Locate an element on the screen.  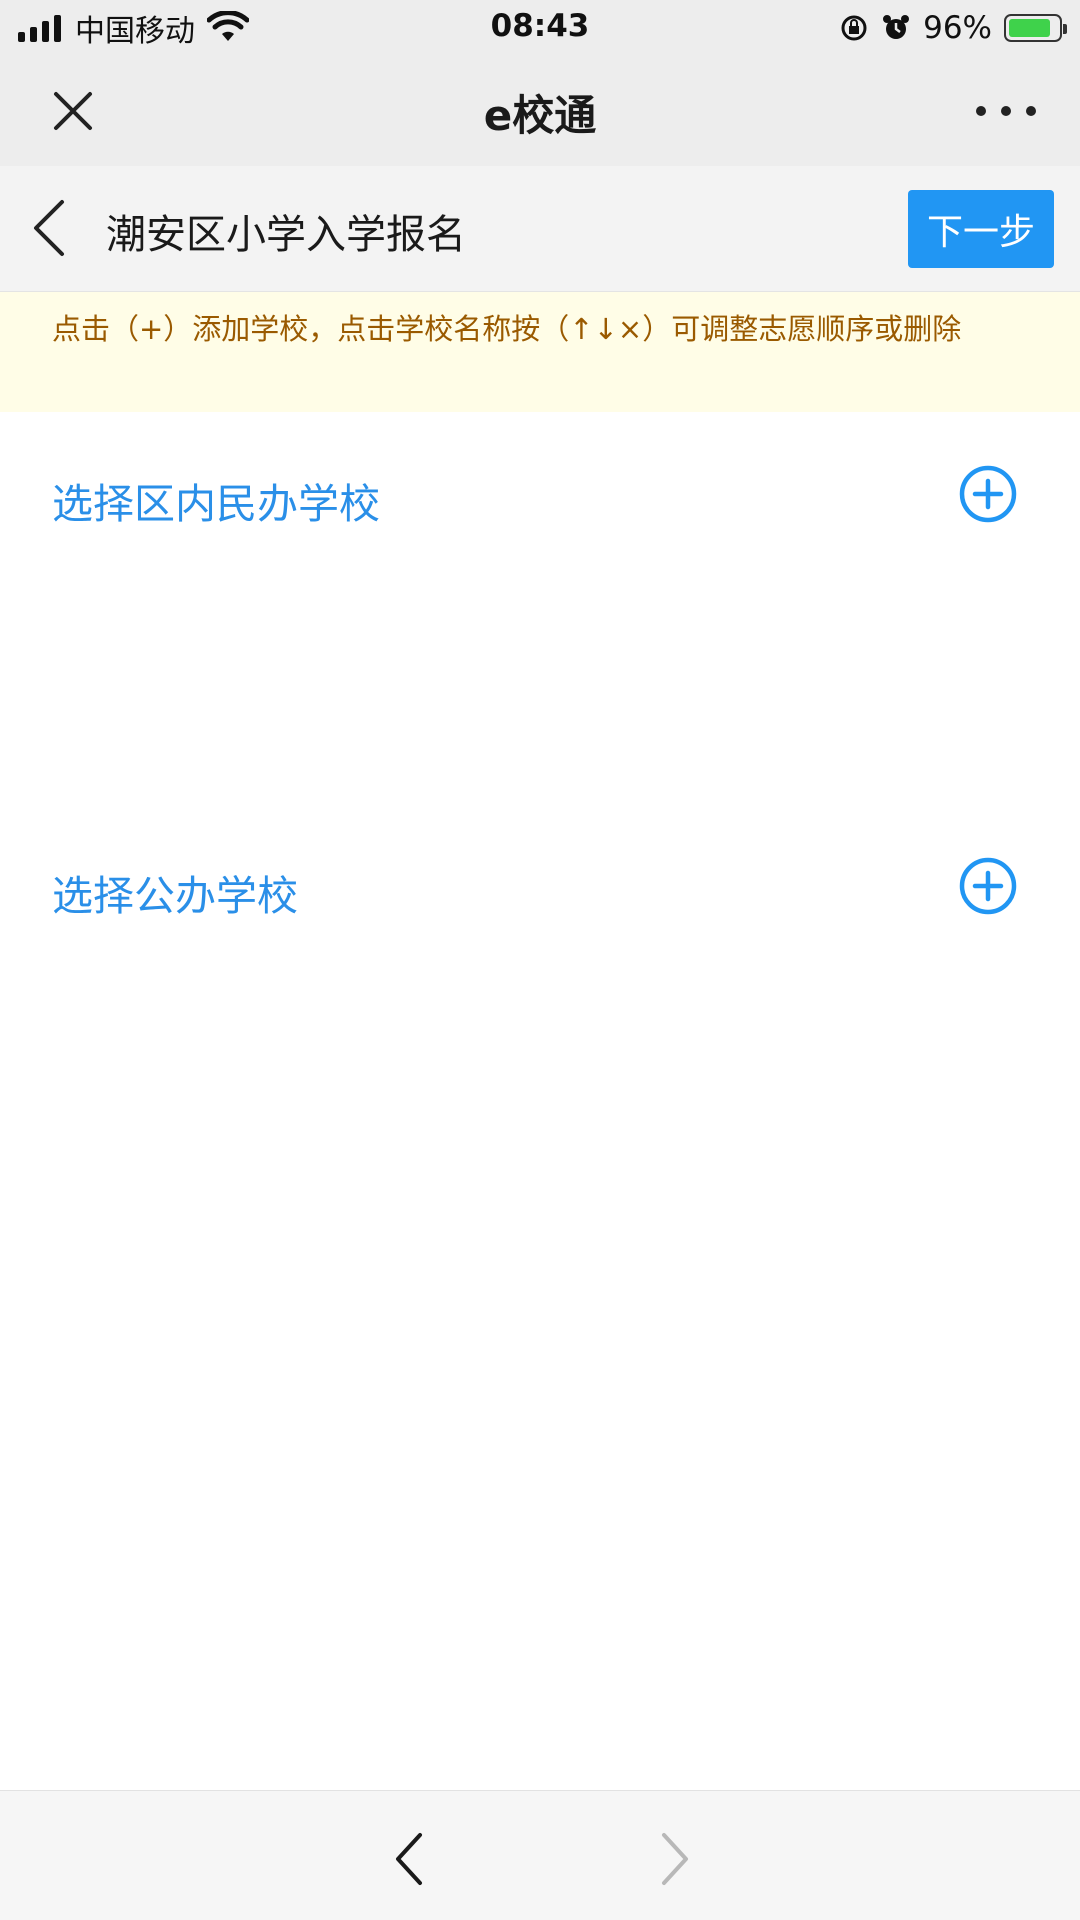
nav-forward-icon is located at coordinates (674, 1859).